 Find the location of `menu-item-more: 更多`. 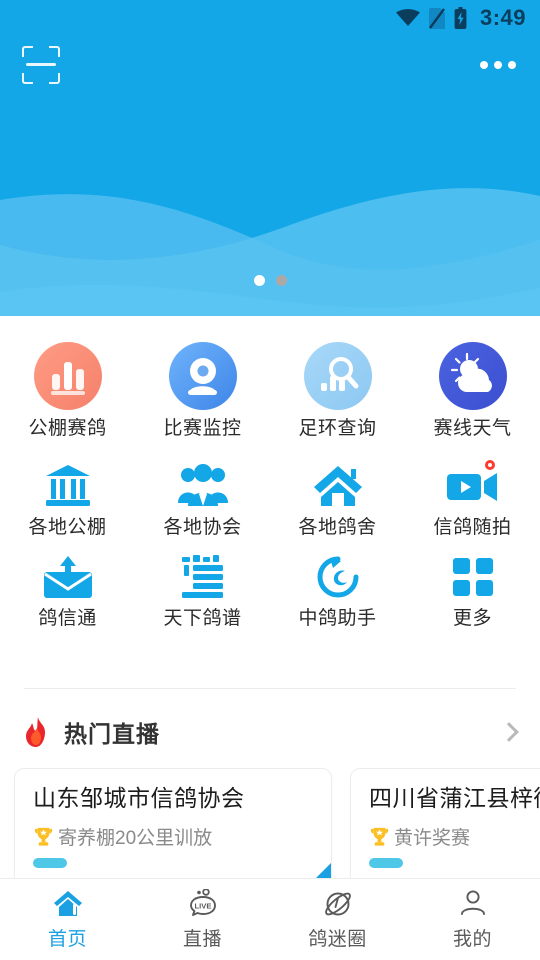

menu-item-more: 更多 is located at coordinates (472, 590).